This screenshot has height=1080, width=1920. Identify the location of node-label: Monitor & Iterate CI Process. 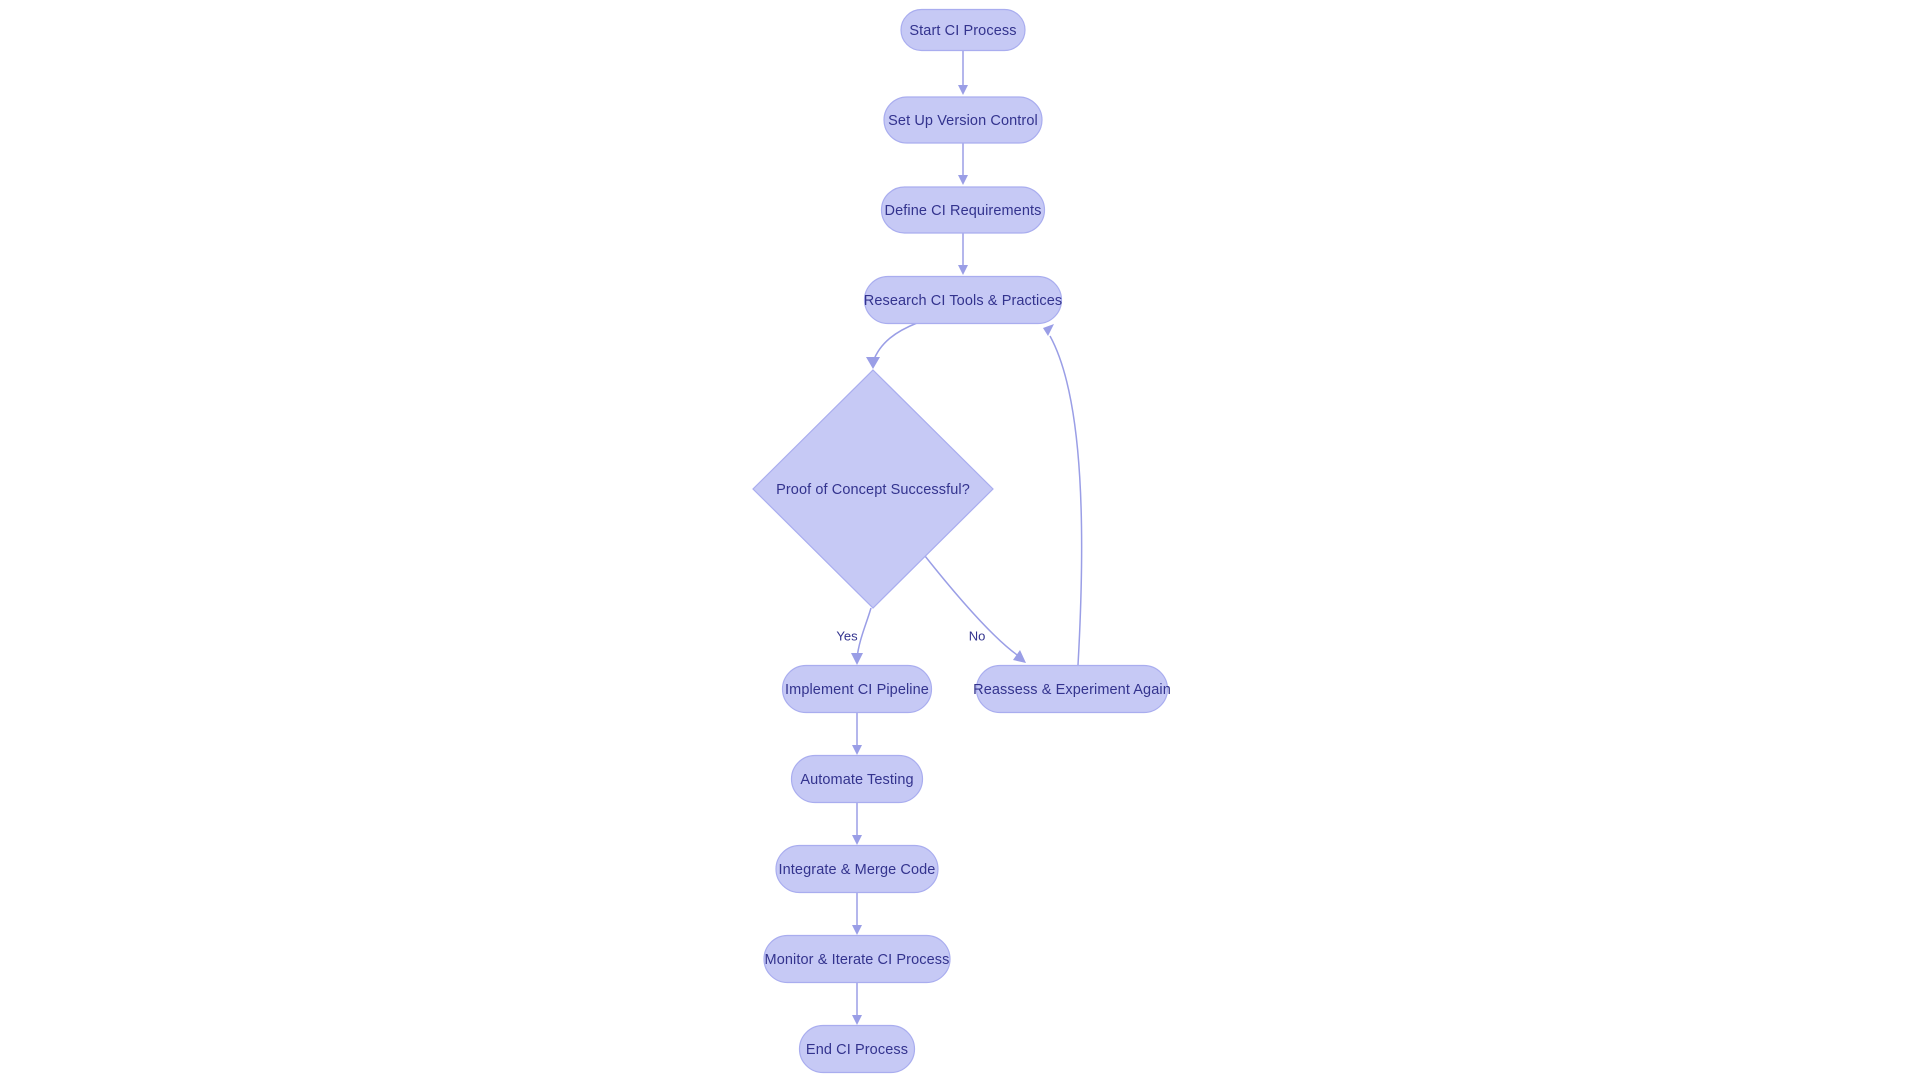
(857, 960).